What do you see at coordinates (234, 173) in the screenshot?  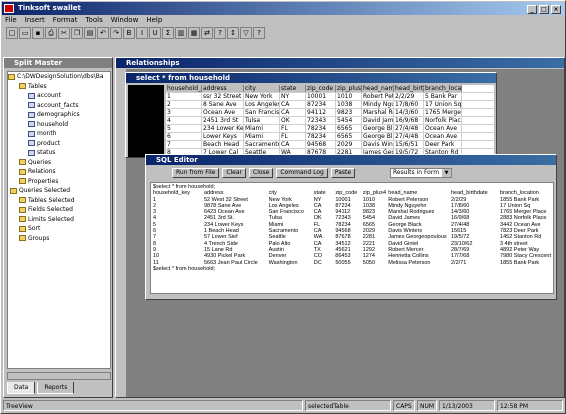 I see `clear-button: Clear` at bounding box center [234, 173].